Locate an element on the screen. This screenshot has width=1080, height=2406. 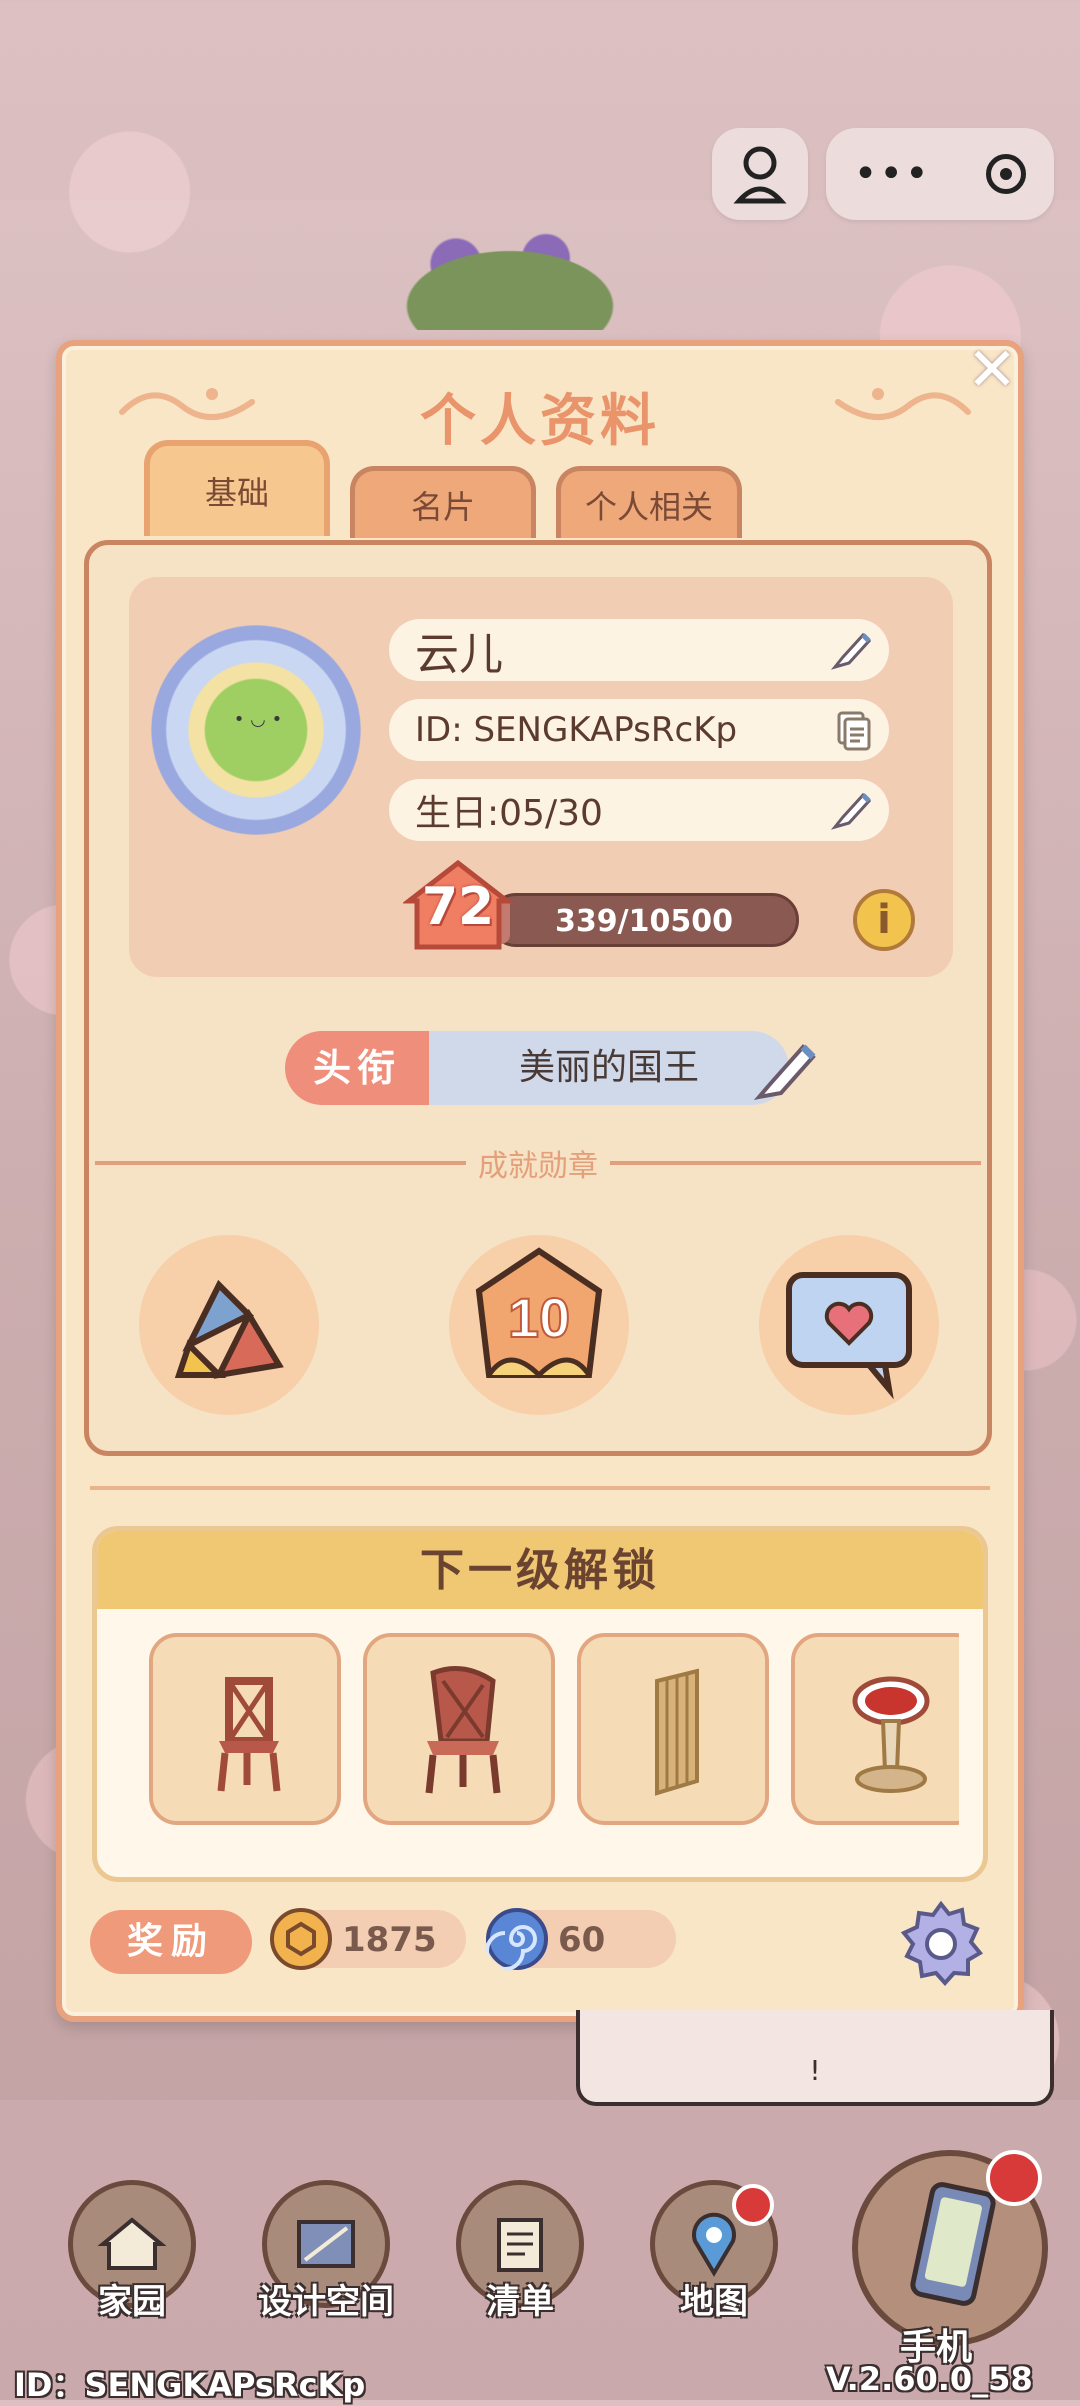
bubble-text: ! is located at coordinates (815, 2070).